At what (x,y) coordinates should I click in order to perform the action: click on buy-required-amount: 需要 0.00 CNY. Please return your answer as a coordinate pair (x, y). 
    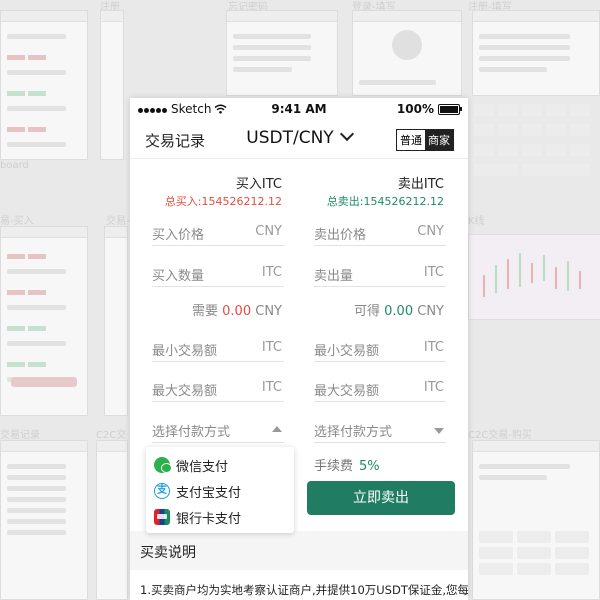
    Looking at the image, I should click on (237, 309).